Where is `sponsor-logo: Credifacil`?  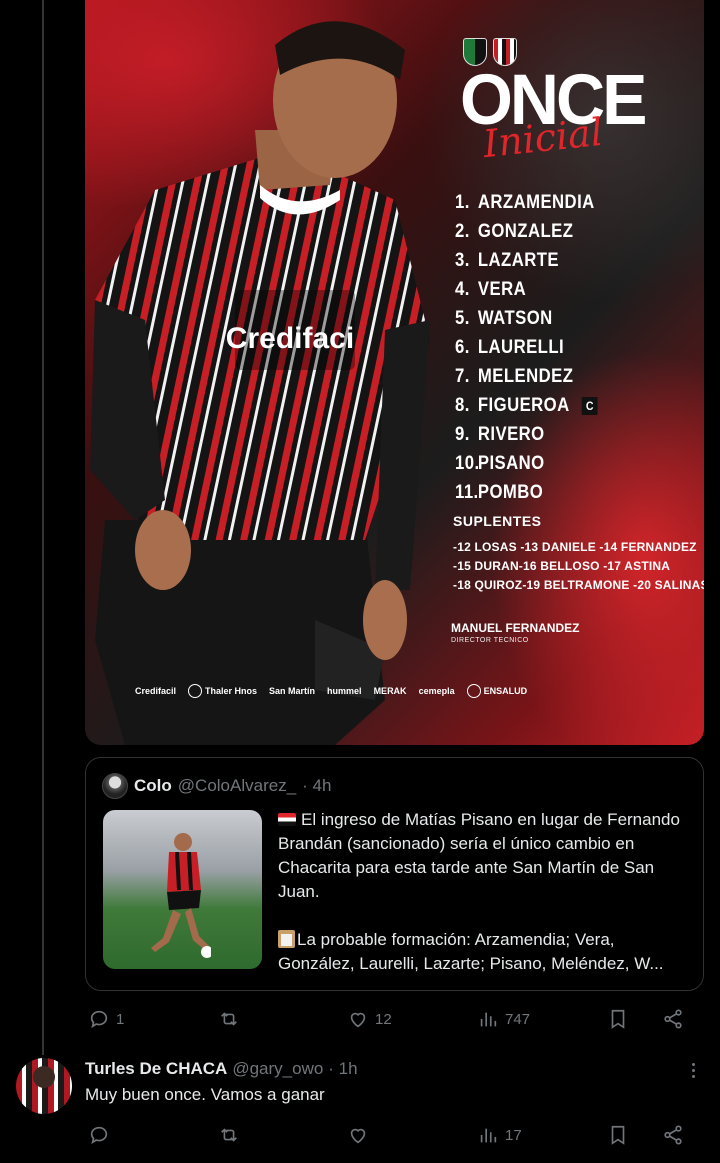
sponsor-logo: Credifacil is located at coordinates (156, 691).